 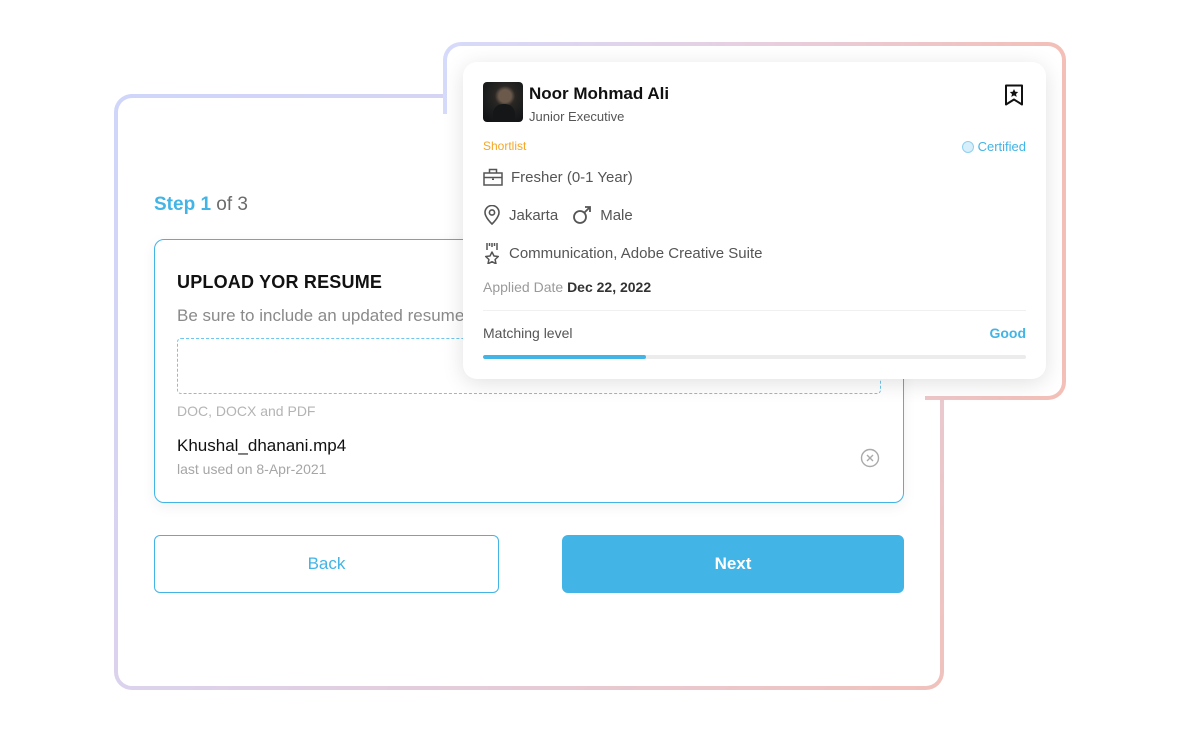 I want to click on upload-title: UPLOAD YOR RESUME, so click(x=280, y=282).